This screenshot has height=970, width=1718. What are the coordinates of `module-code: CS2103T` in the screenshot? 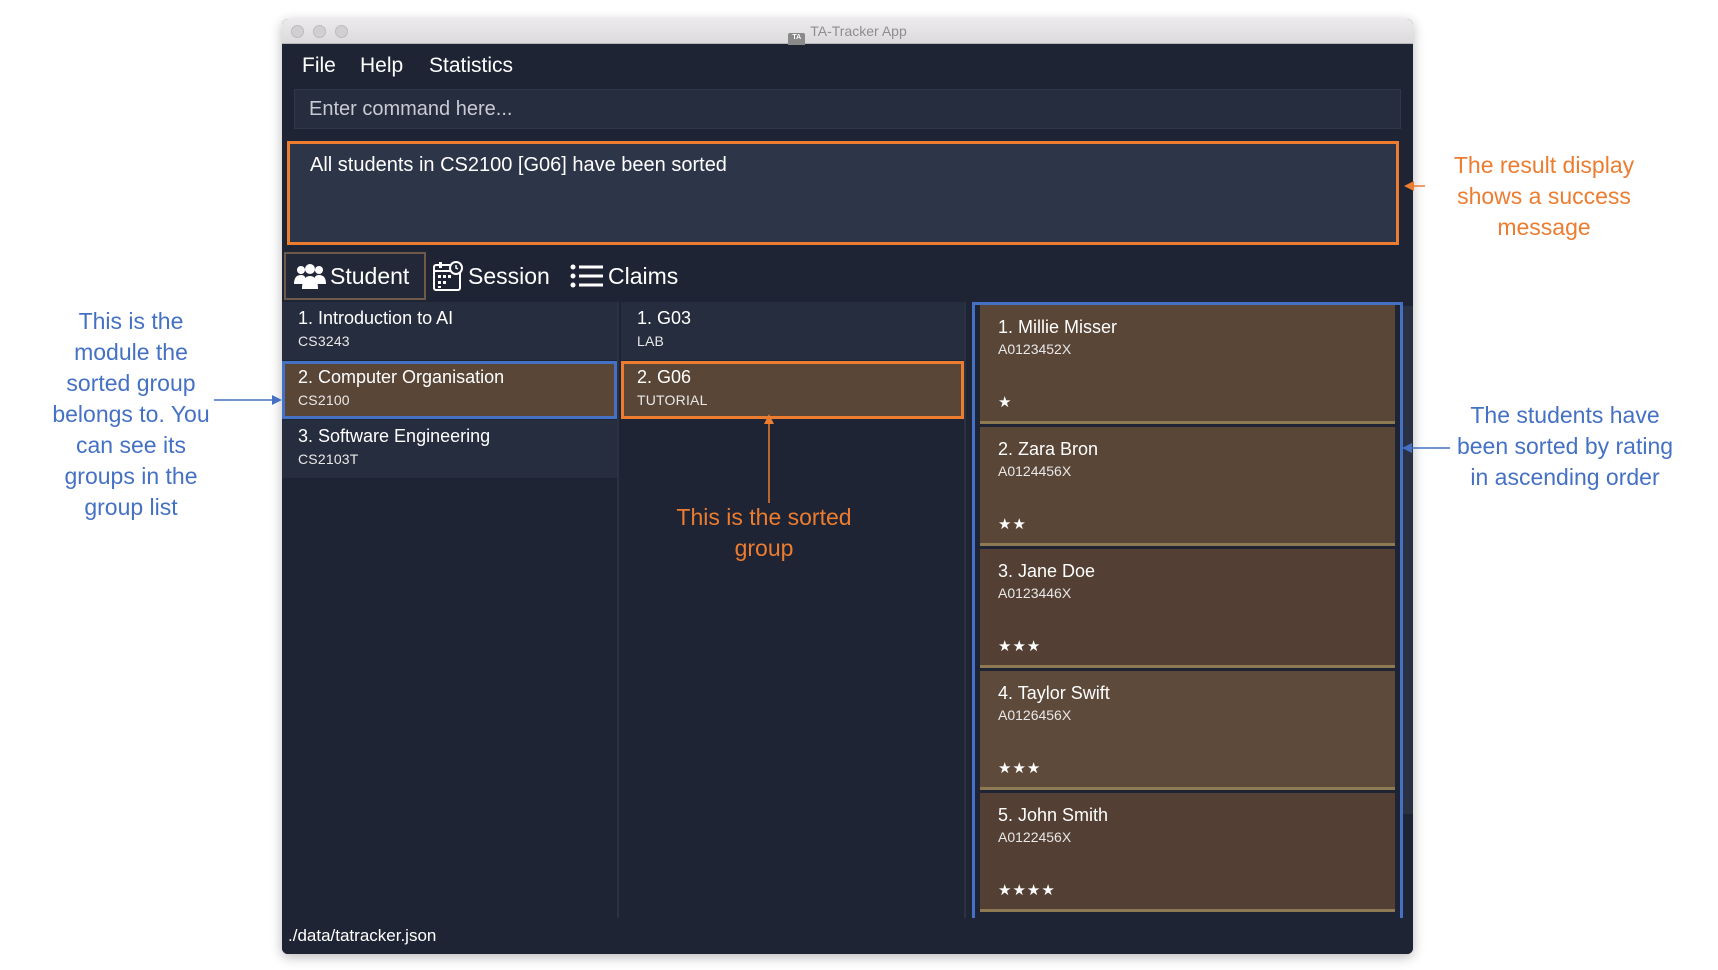 It's located at (328, 459).